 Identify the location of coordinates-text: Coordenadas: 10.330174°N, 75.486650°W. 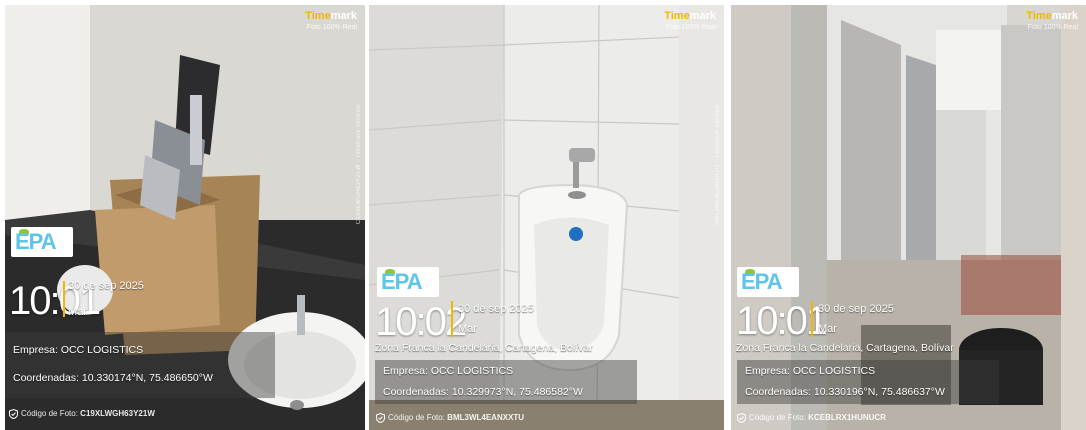
(113, 378).